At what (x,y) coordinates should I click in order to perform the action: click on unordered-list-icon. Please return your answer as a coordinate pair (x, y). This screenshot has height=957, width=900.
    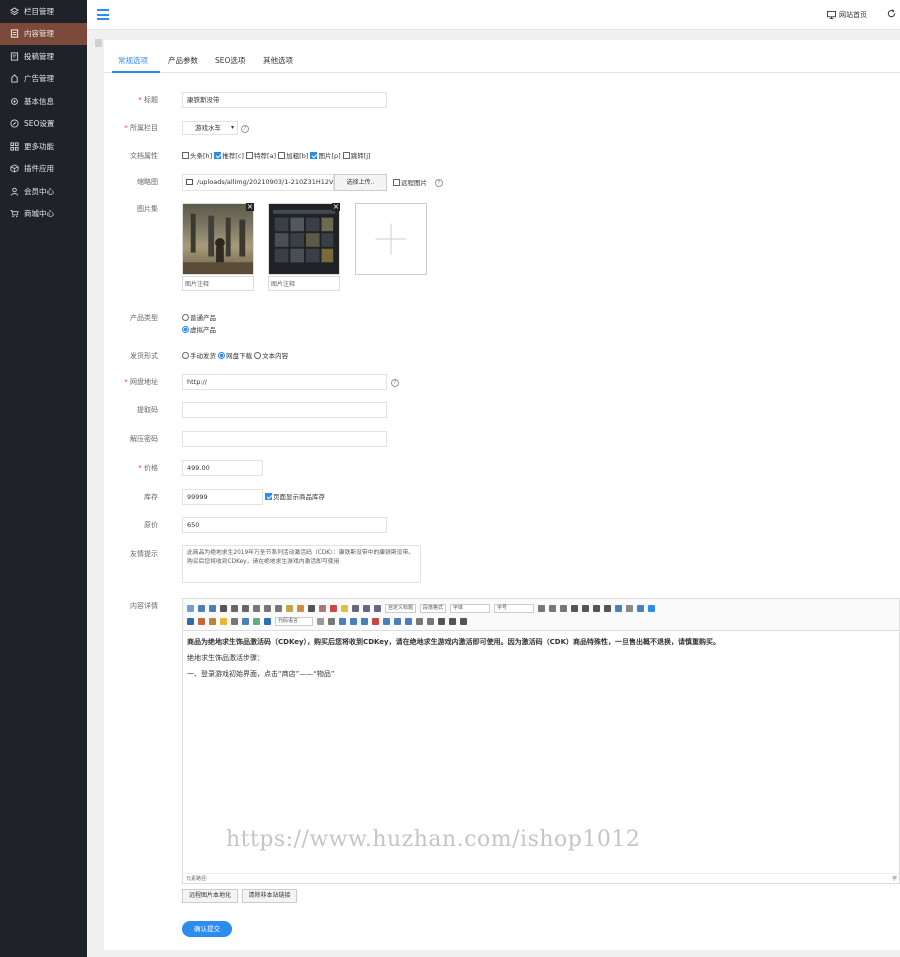
    Looking at the image, I should click on (366, 608).